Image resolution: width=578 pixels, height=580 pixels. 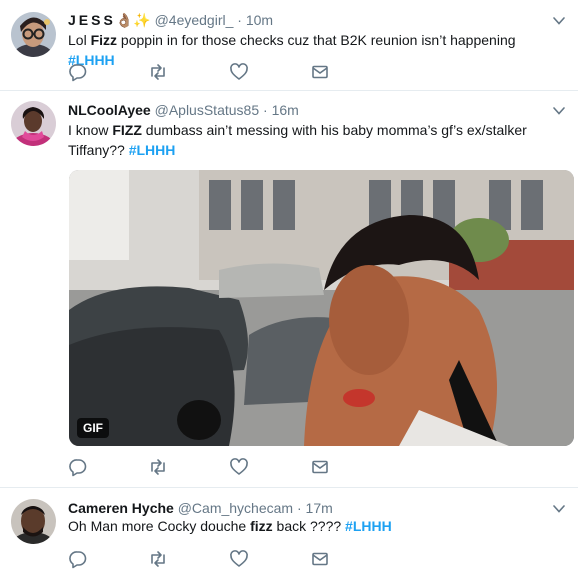 What do you see at coordinates (93, 428) in the screenshot?
I see `gif-badge: GIF` at bounding box center [93, 428].